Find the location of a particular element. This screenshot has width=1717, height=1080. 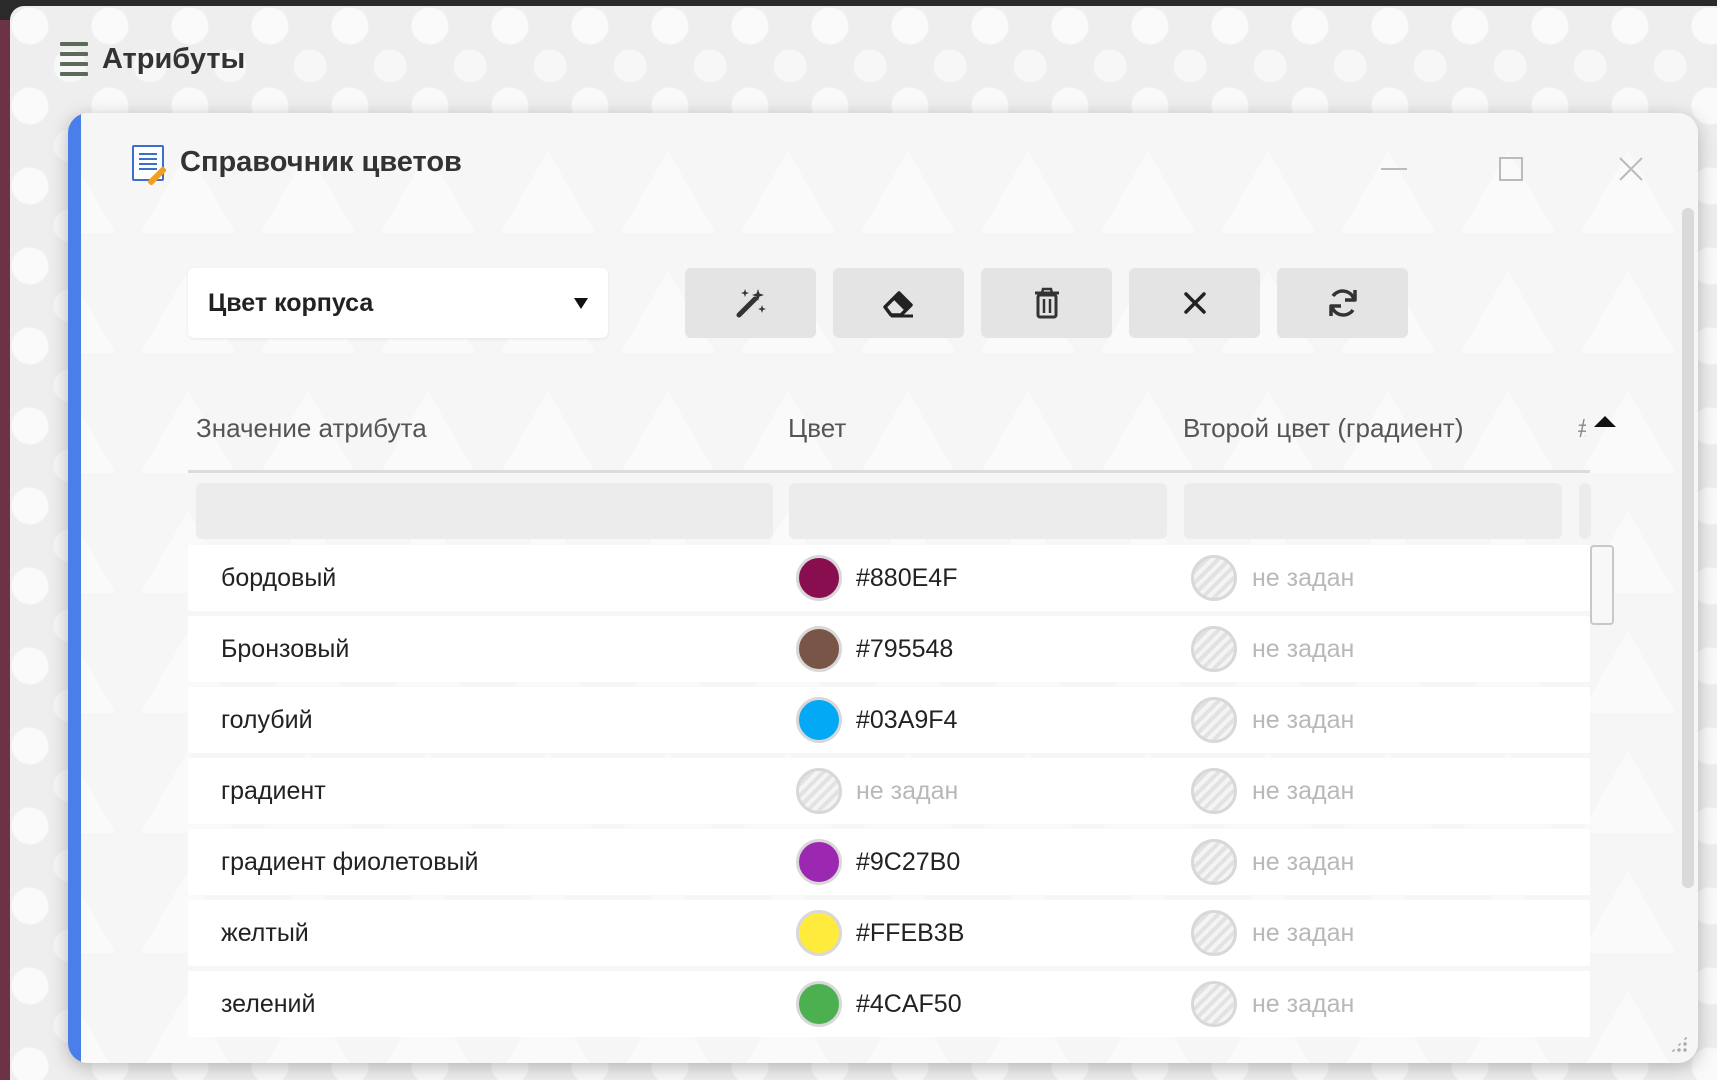

color-value: #FFEB3B is located at coordinates (910, 933).